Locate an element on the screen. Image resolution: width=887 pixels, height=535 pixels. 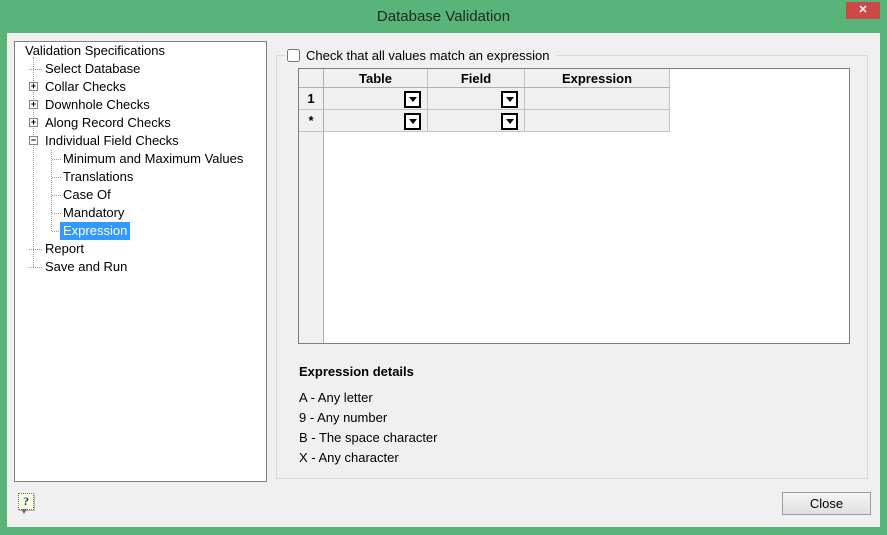
expression-cell-row1 is located at coordinates (597, 99).